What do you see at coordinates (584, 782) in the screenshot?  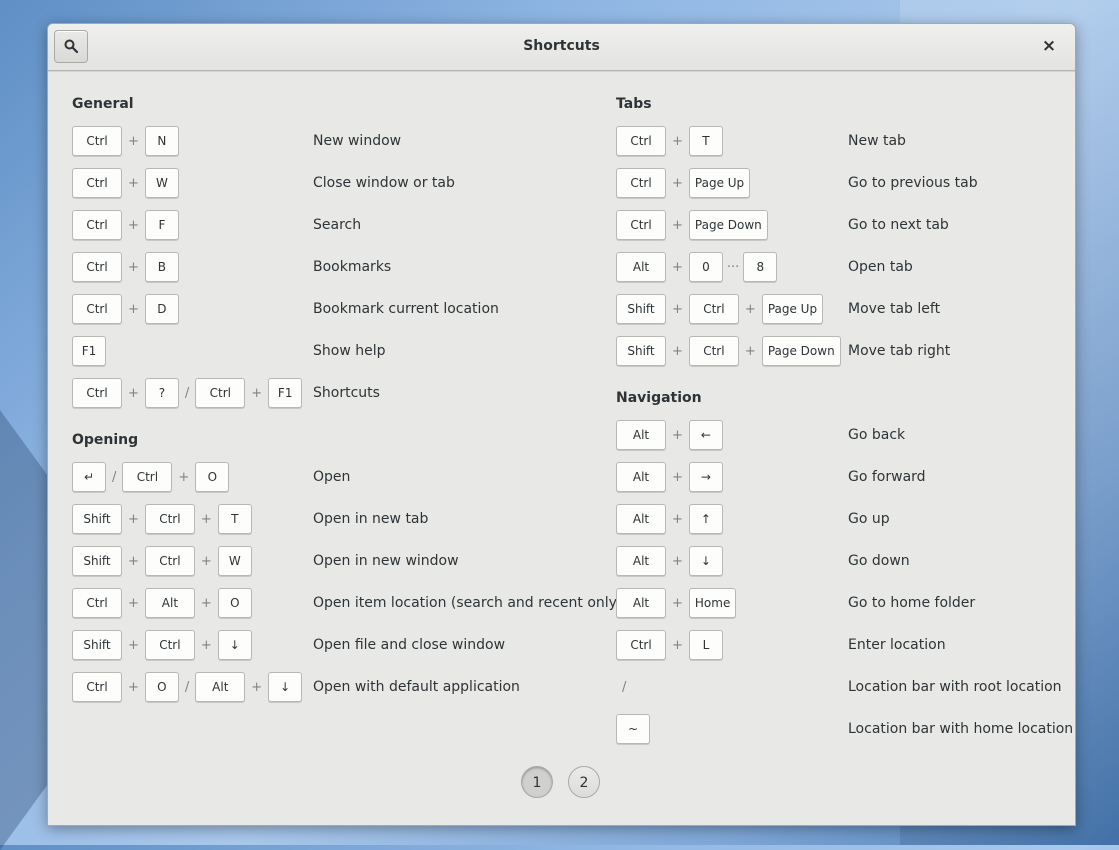 I see `page-2-button: 2` at bounding box center [584, 782].